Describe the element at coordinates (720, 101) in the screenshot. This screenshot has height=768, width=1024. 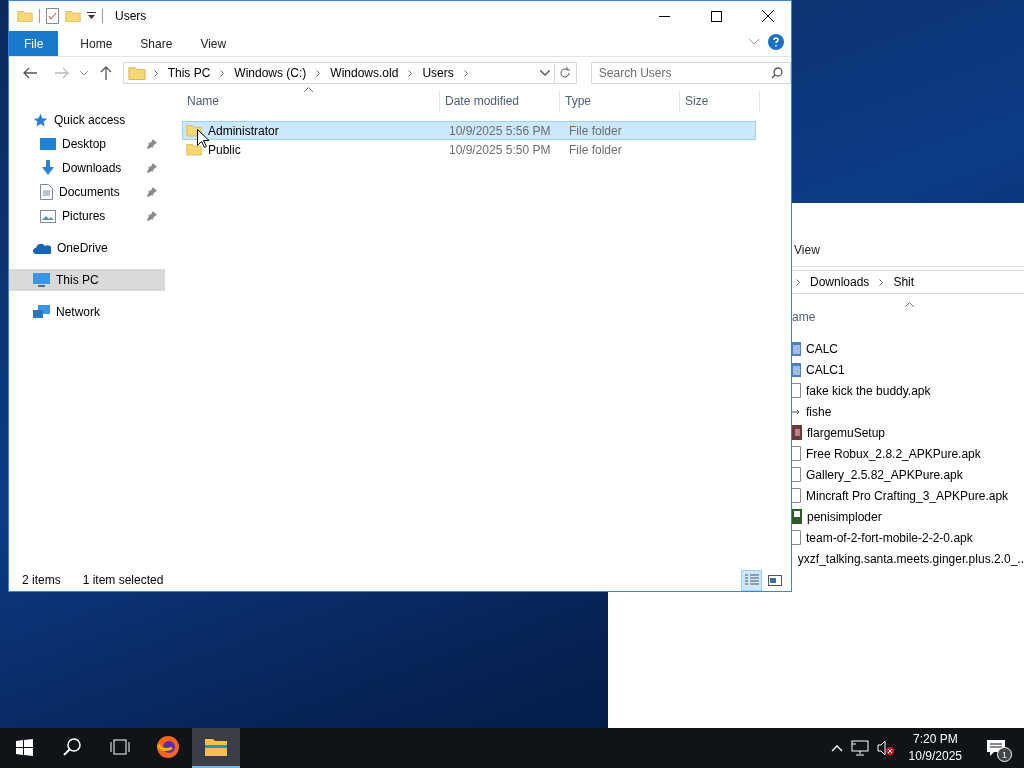
I see `column-header: Size` at that location.